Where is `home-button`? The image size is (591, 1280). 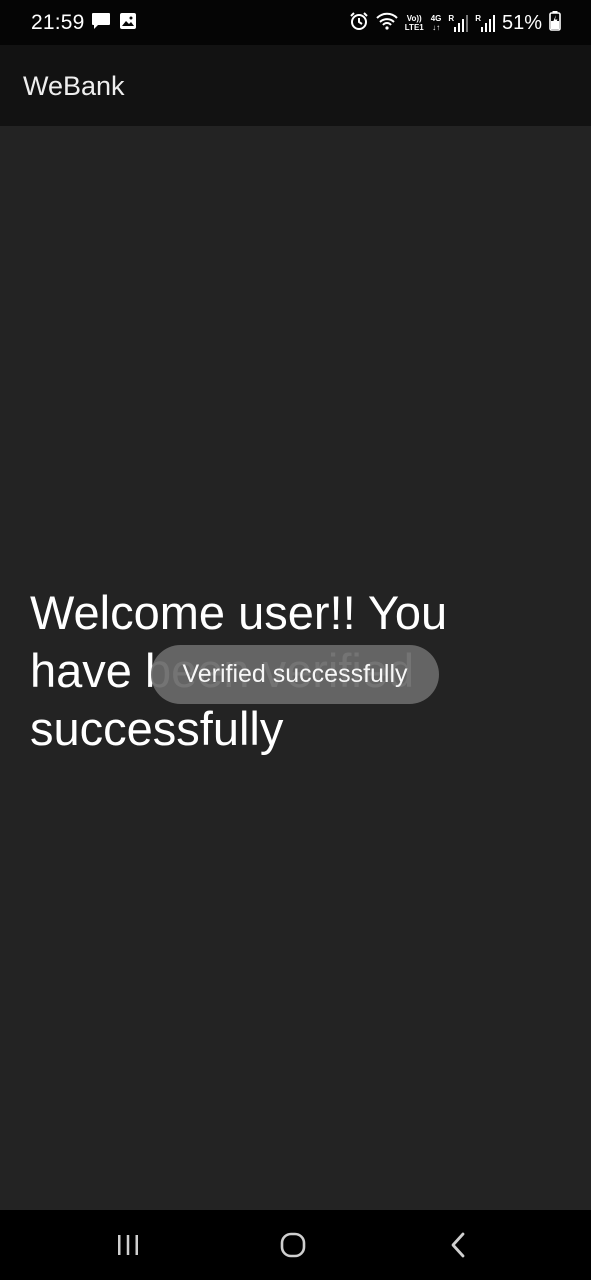 home-button is located at coordinates (293, 1245).